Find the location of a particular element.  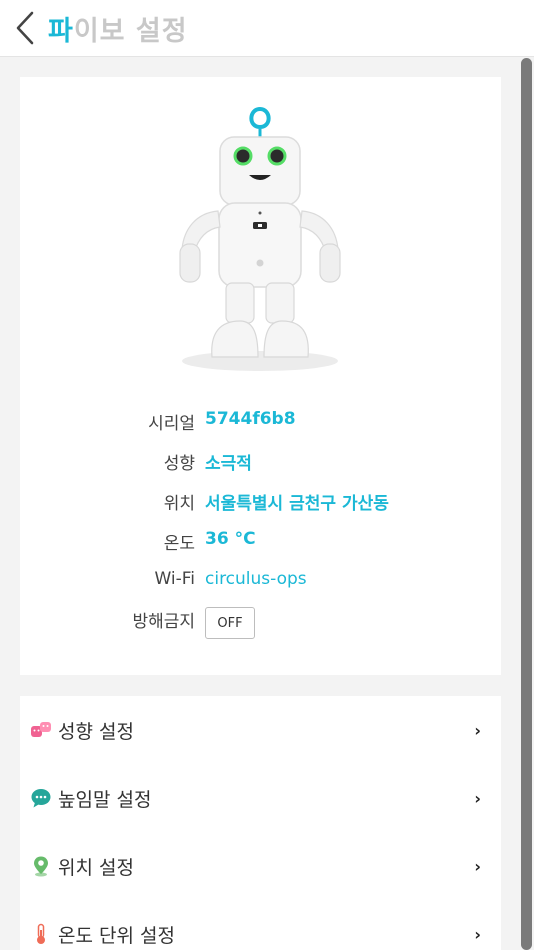

location-value: 서울특별시 금천구 가산동 is located at coordinates (297, 504).